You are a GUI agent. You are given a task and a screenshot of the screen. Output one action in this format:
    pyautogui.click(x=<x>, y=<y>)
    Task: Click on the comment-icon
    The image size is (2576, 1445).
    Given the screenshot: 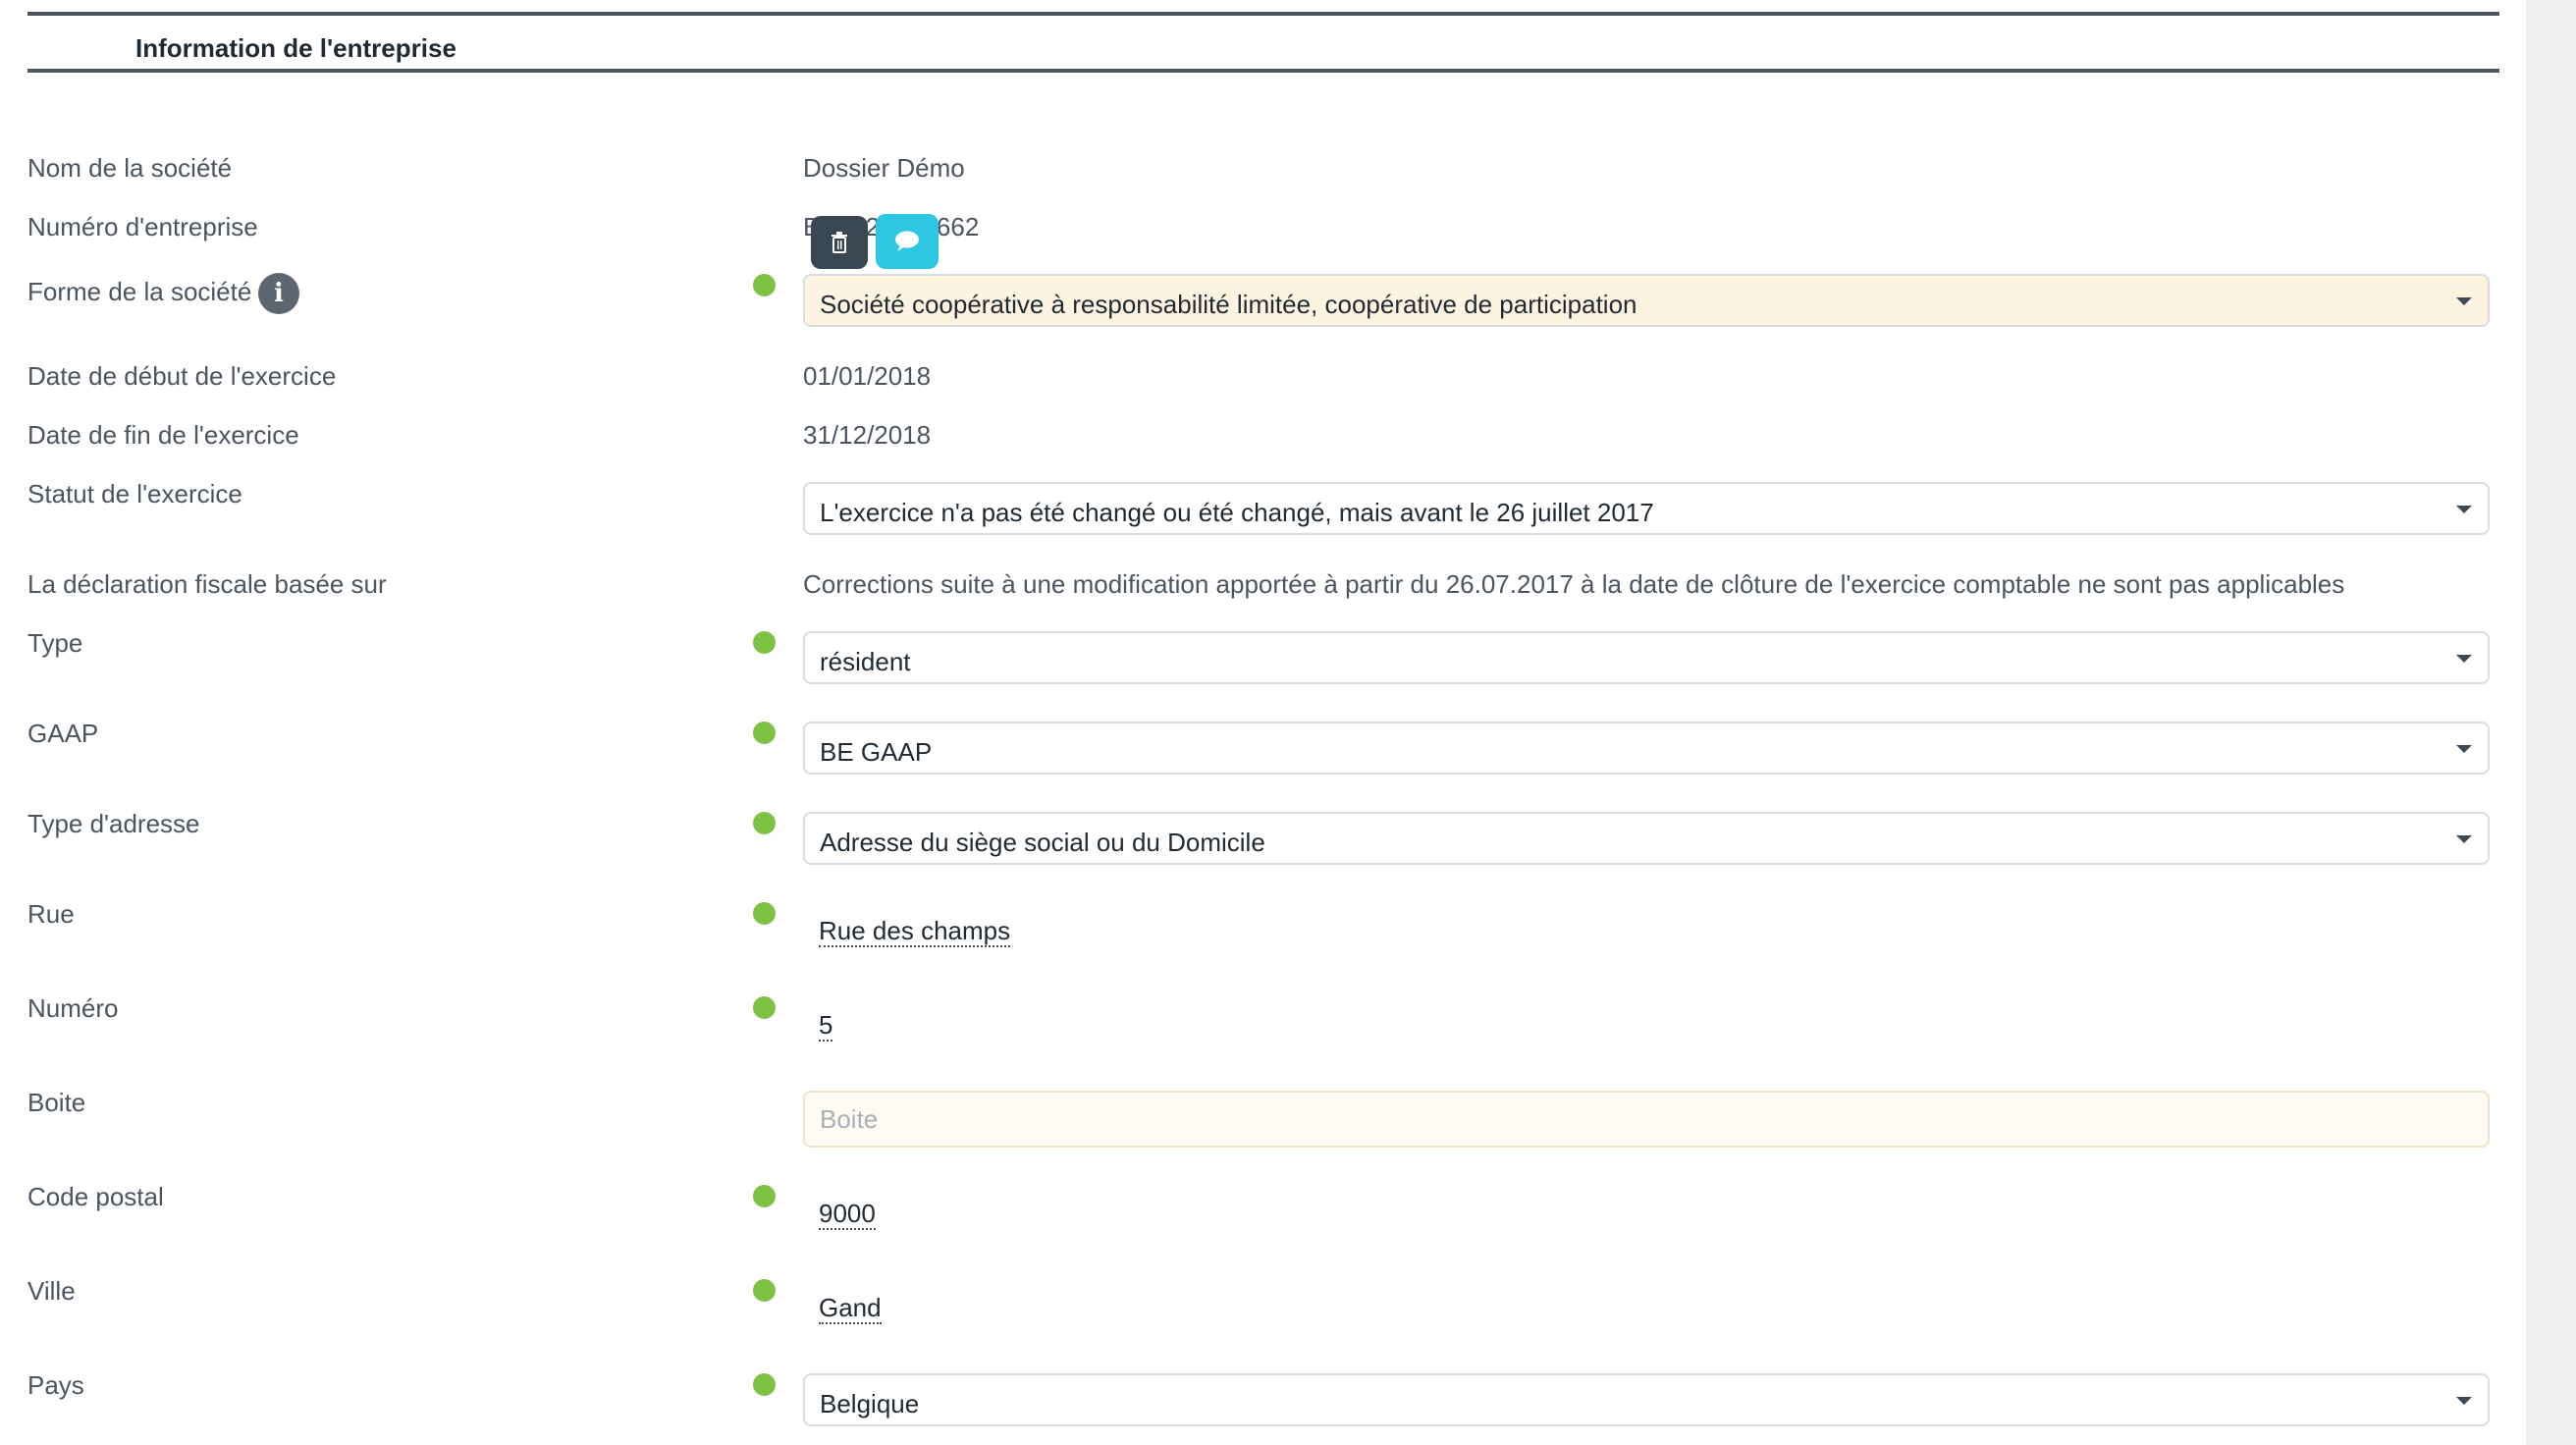 What is the action you would take?
    pyautogui.click(x=907, y=241)
    